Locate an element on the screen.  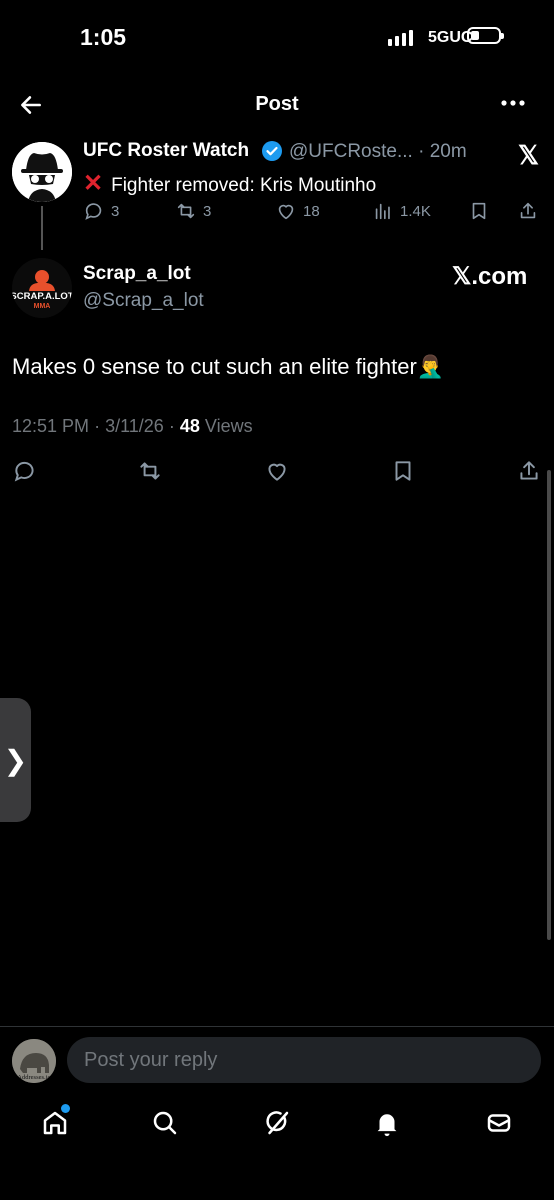
like-button is located at coordinates (277, 473).